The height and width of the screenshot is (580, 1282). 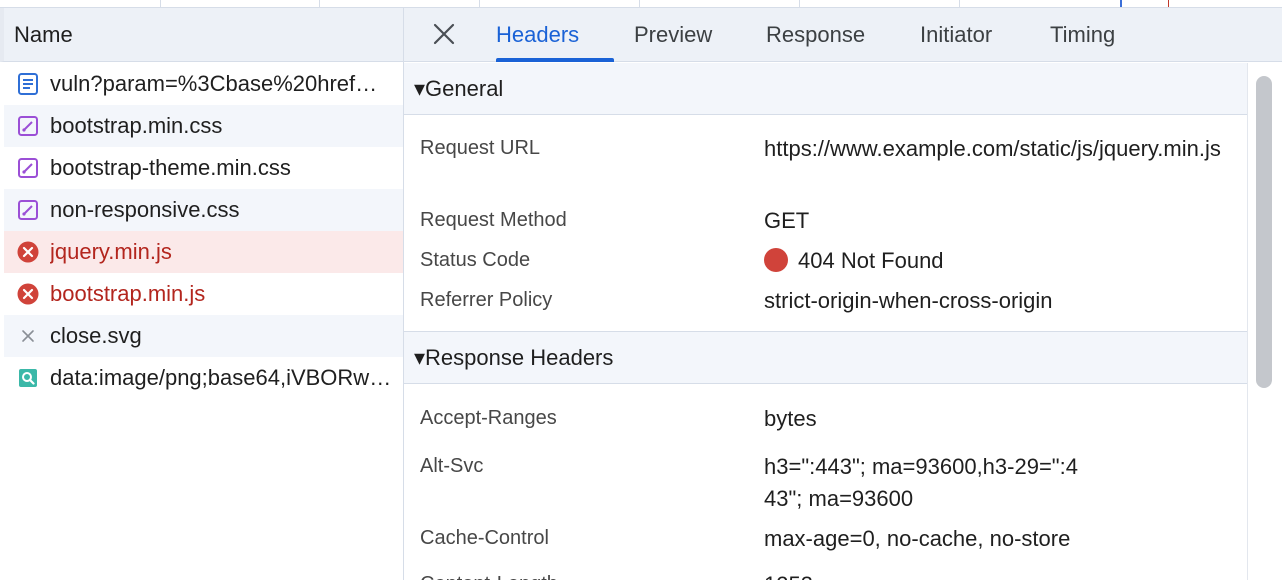 What do you see at coordinates (43, 34) in the screenshot?
I see `name-column-label: Name` at bounding box center [43, 34].